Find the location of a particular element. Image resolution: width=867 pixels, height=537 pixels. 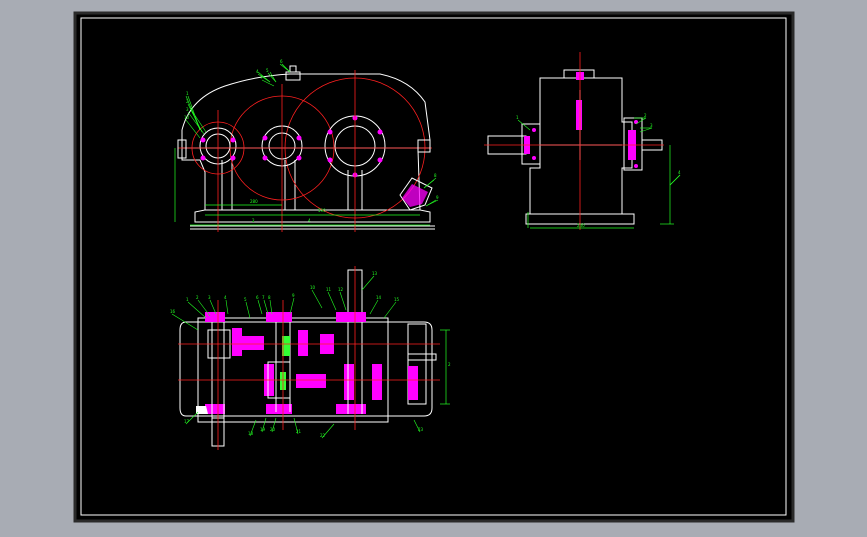

part-balloon: 13 is located at coordinates (375, 273).